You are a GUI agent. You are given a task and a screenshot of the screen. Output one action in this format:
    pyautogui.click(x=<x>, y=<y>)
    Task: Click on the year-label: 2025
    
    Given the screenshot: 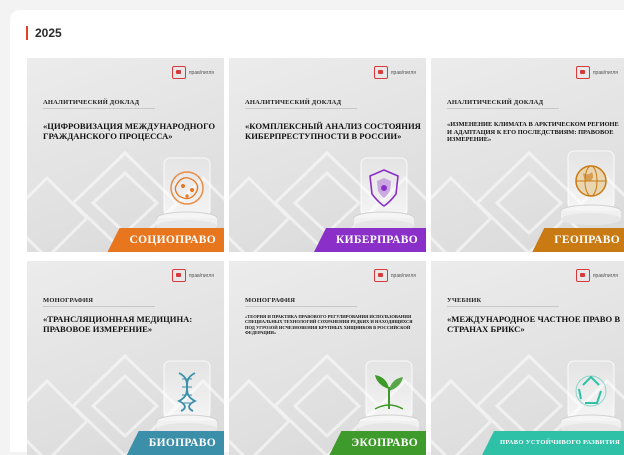 What is the action you would take?
    pyautogui.click(x=48, y=33)
    